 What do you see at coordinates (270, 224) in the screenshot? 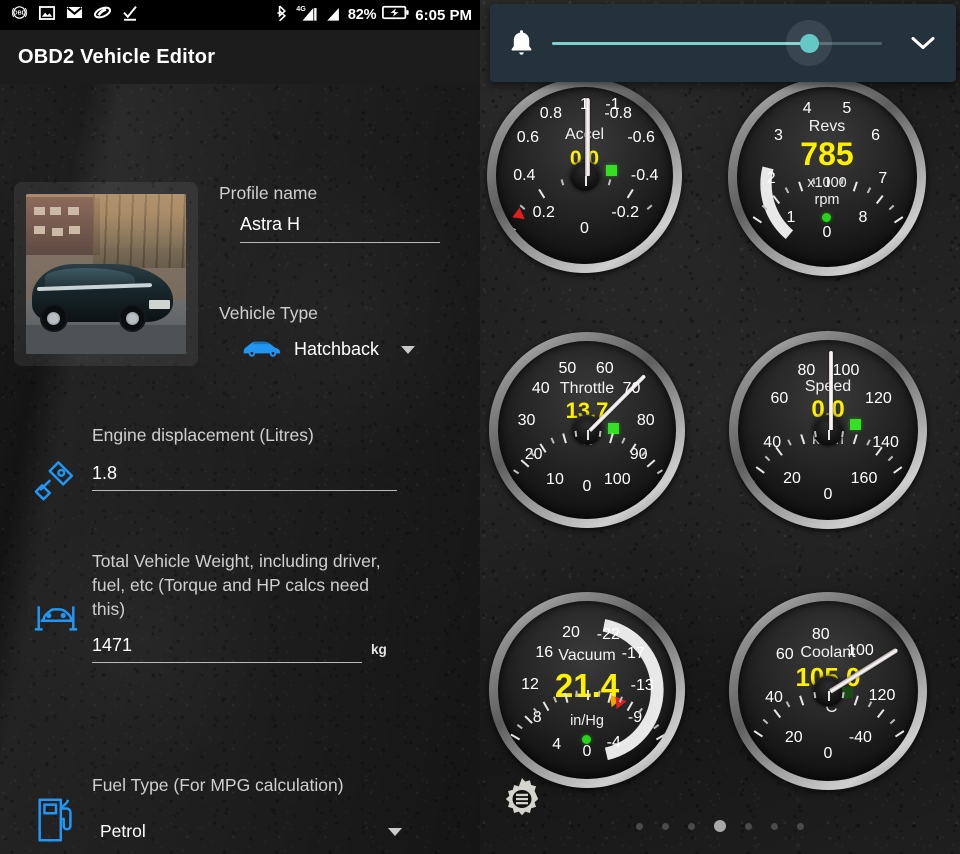
I see `profile-name-value: Astra H` at bounding box center [270, 224].